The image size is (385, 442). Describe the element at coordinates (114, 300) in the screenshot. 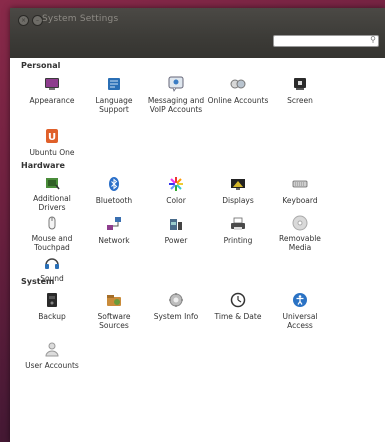

I see `software-sources-icon` at that location.